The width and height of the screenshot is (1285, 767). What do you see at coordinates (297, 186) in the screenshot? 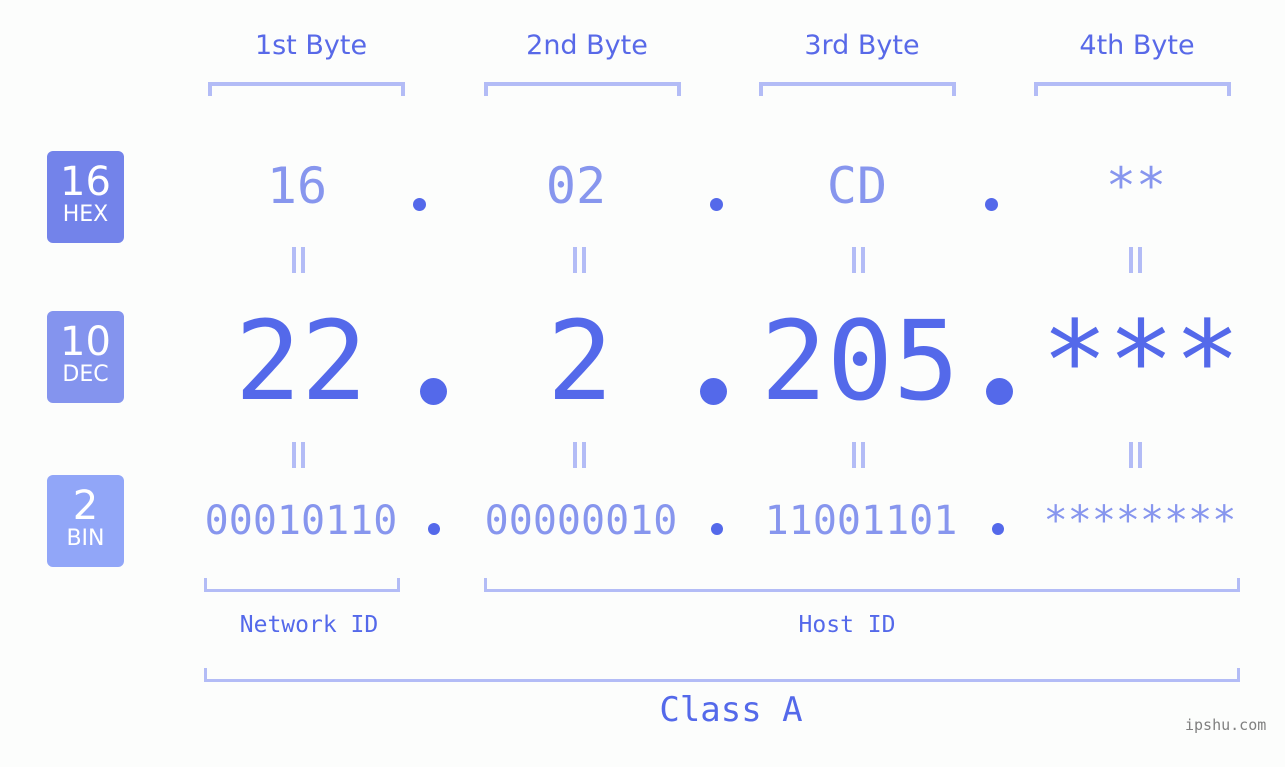
I see `hex-value-1: 16` at bounding box center [297, 186].